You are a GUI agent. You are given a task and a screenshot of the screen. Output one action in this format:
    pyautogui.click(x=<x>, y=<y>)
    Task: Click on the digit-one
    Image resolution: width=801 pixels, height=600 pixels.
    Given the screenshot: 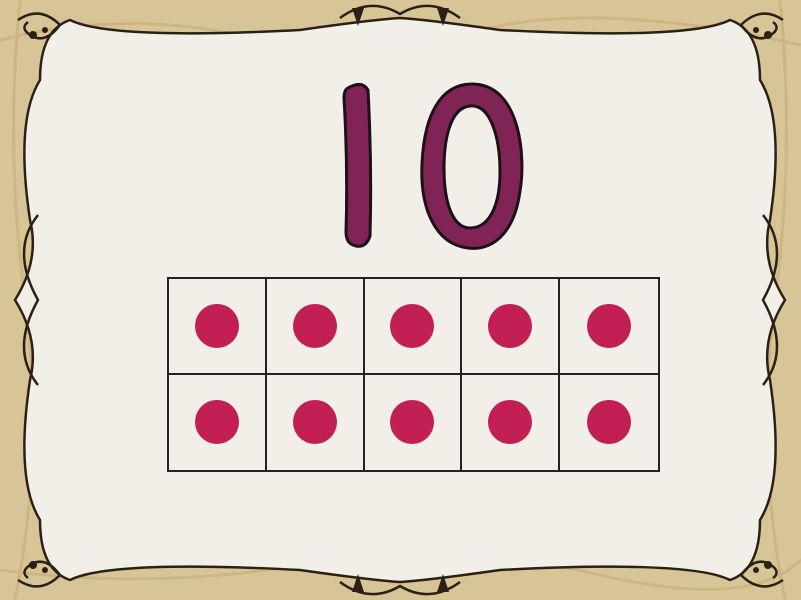 What is the action you would take?
    pyautogui.click(x=357, y=165)
    